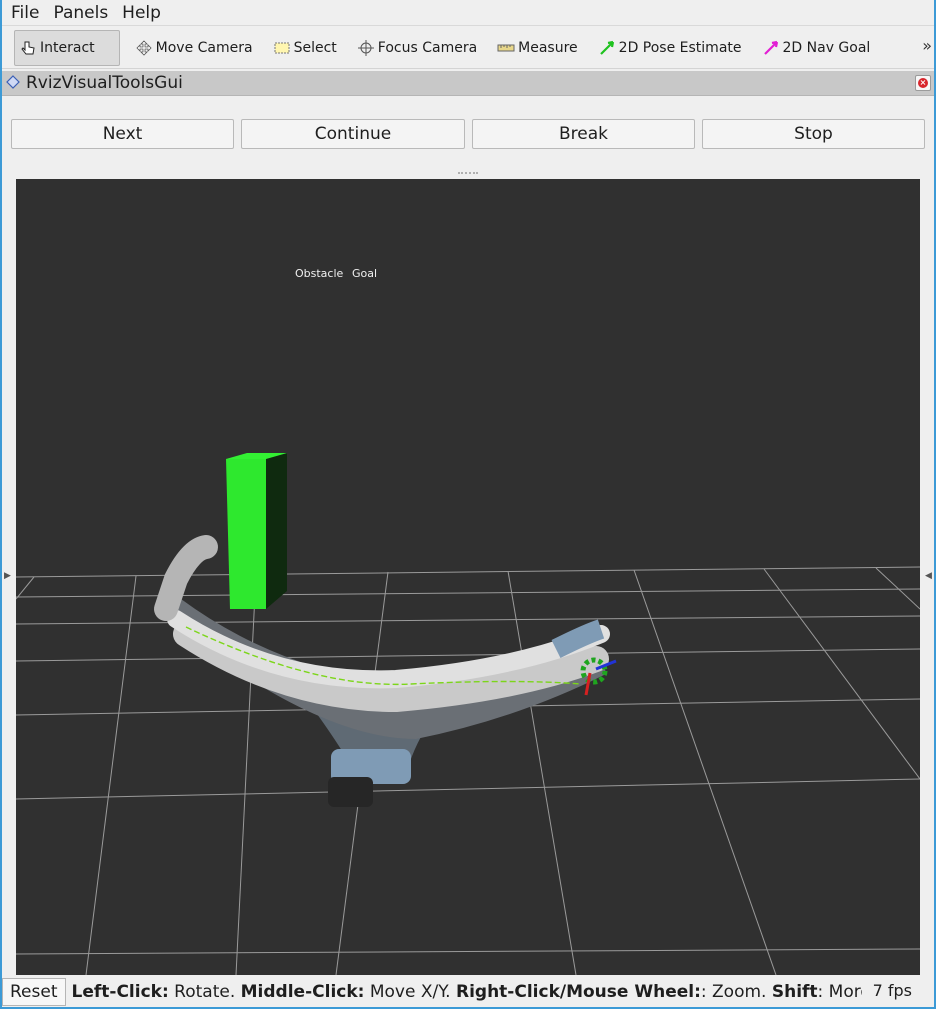 This screenshot has height=1009, width=936. I want to click on move-camera-icon, so click(144, 48).